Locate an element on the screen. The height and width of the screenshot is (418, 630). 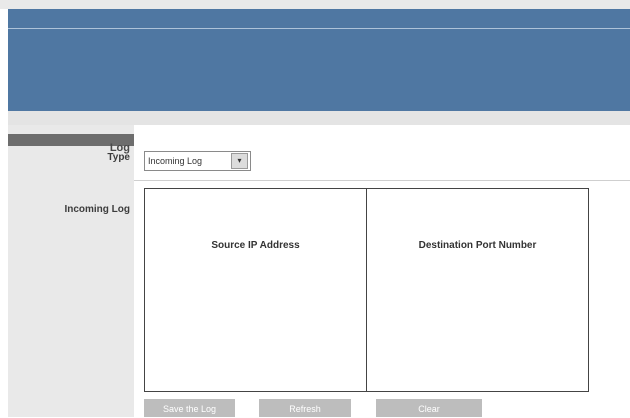
log-type-select: Incoming Log ▾ is located at coordinates (197, 161).